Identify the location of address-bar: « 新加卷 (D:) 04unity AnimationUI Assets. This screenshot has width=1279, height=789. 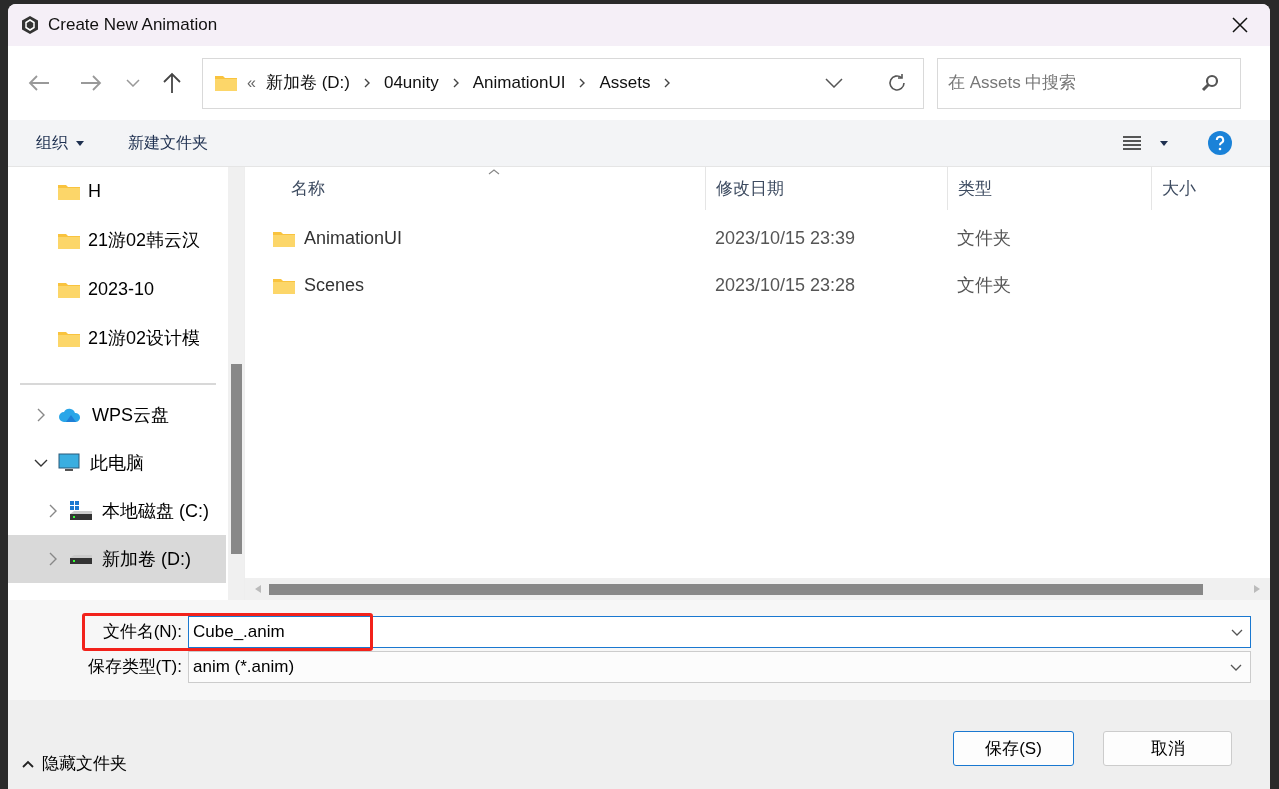
(563, 83).